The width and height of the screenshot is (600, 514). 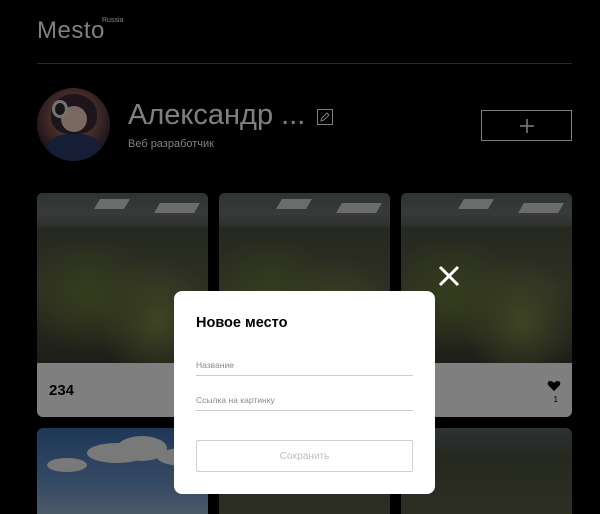 What do you see at coordinates (304, 456) in the screenshot?
I see `save-button: Сохранить` at bounding box center [304, 456].